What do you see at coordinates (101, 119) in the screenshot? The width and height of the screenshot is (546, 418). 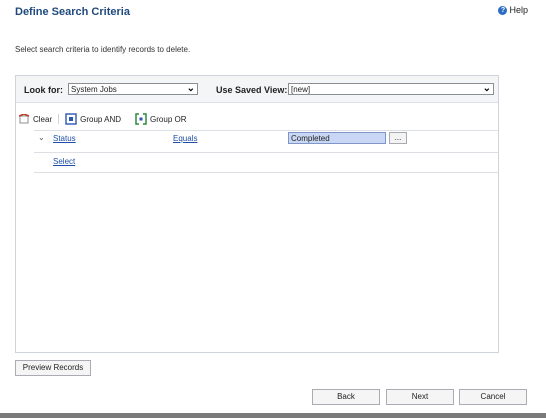 I see `group-and-label: Group AND` at bounding box center [101, 119].